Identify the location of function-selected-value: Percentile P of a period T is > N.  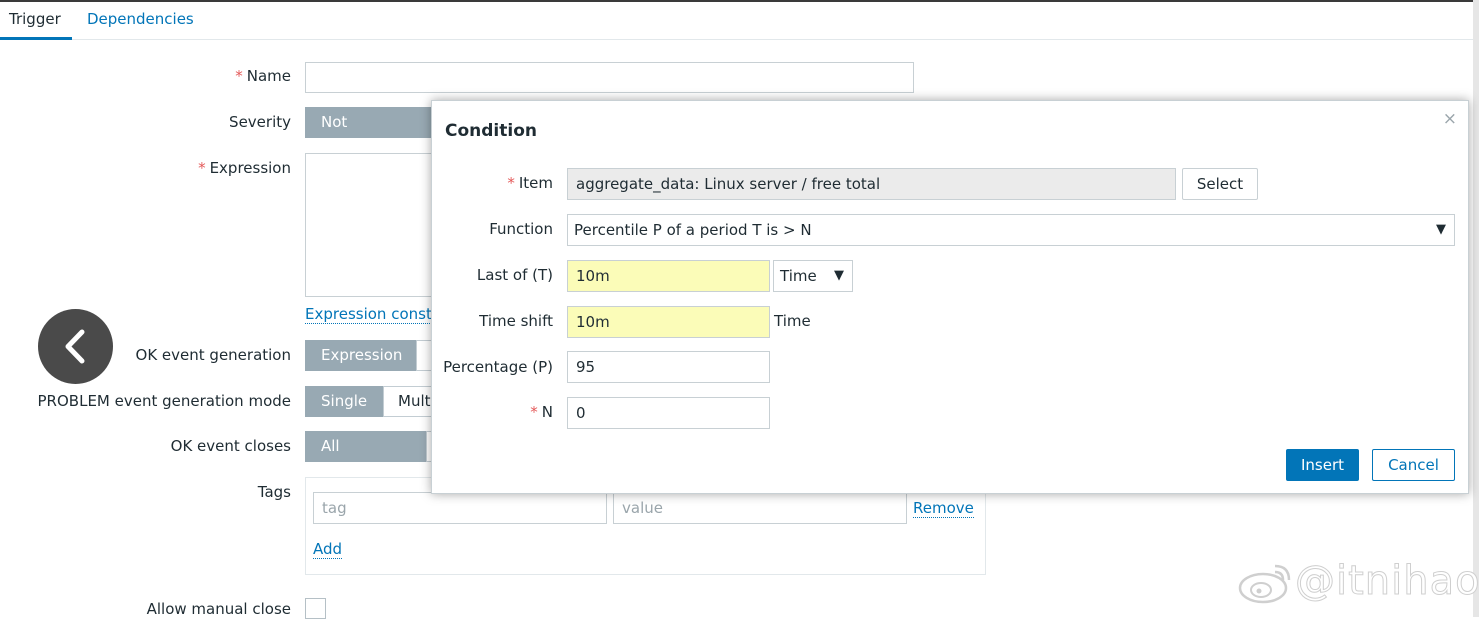
(693, 230).